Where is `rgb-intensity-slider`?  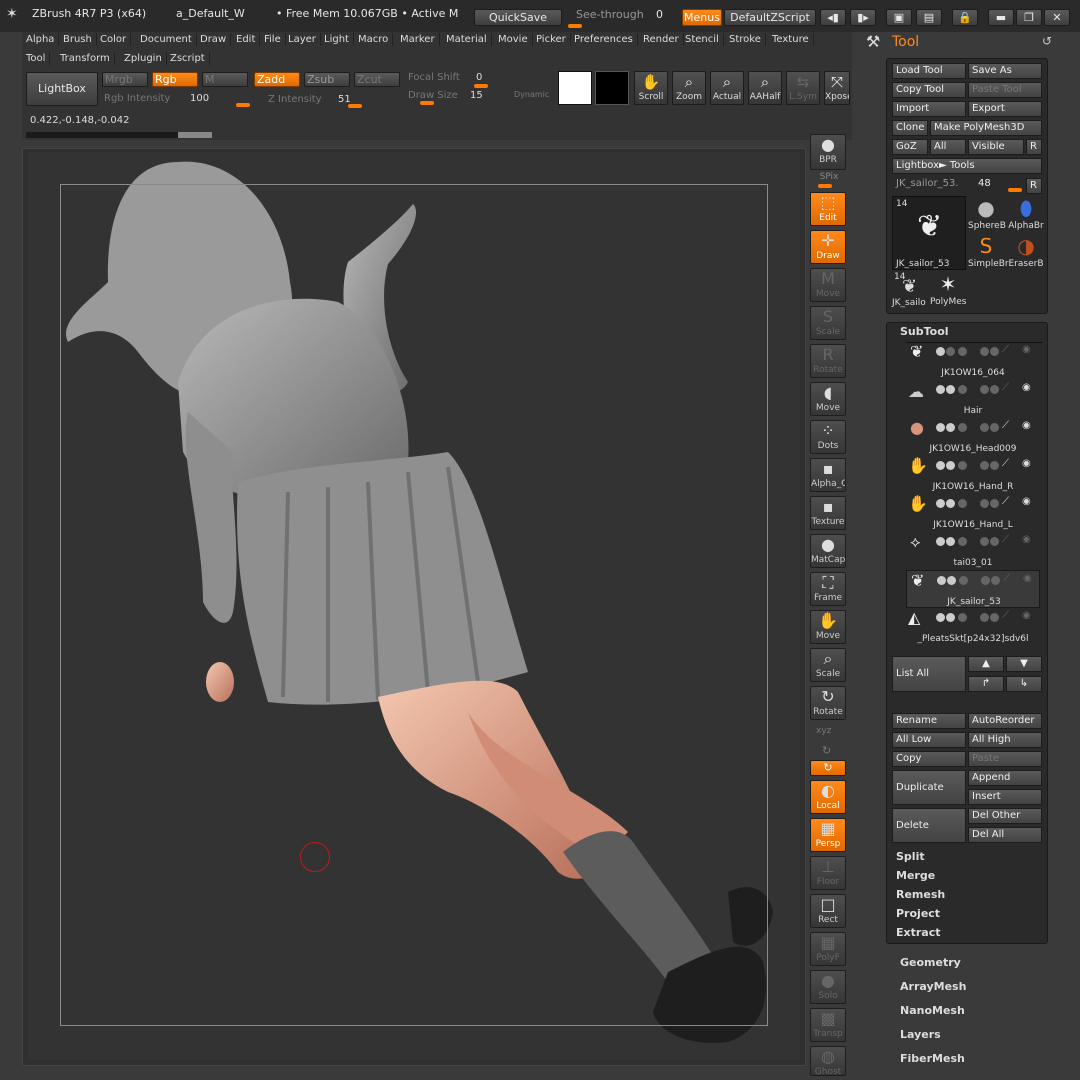
rgb-intensity-slider is located at coordinates (243, 105).